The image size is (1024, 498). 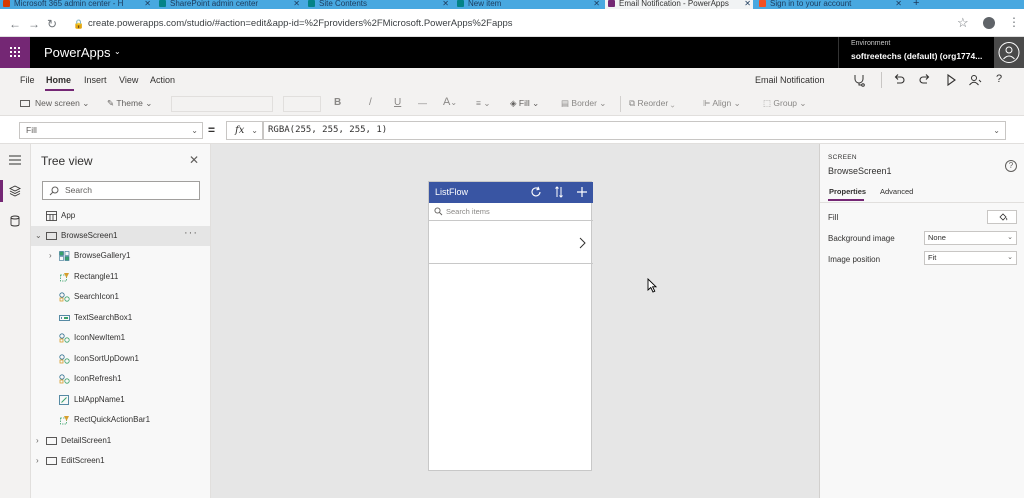 What do you see at coordinates (111, 130) in the screenshot?
I see `property-dropdown: Fill ⌄` at bounding box center [111, 130].